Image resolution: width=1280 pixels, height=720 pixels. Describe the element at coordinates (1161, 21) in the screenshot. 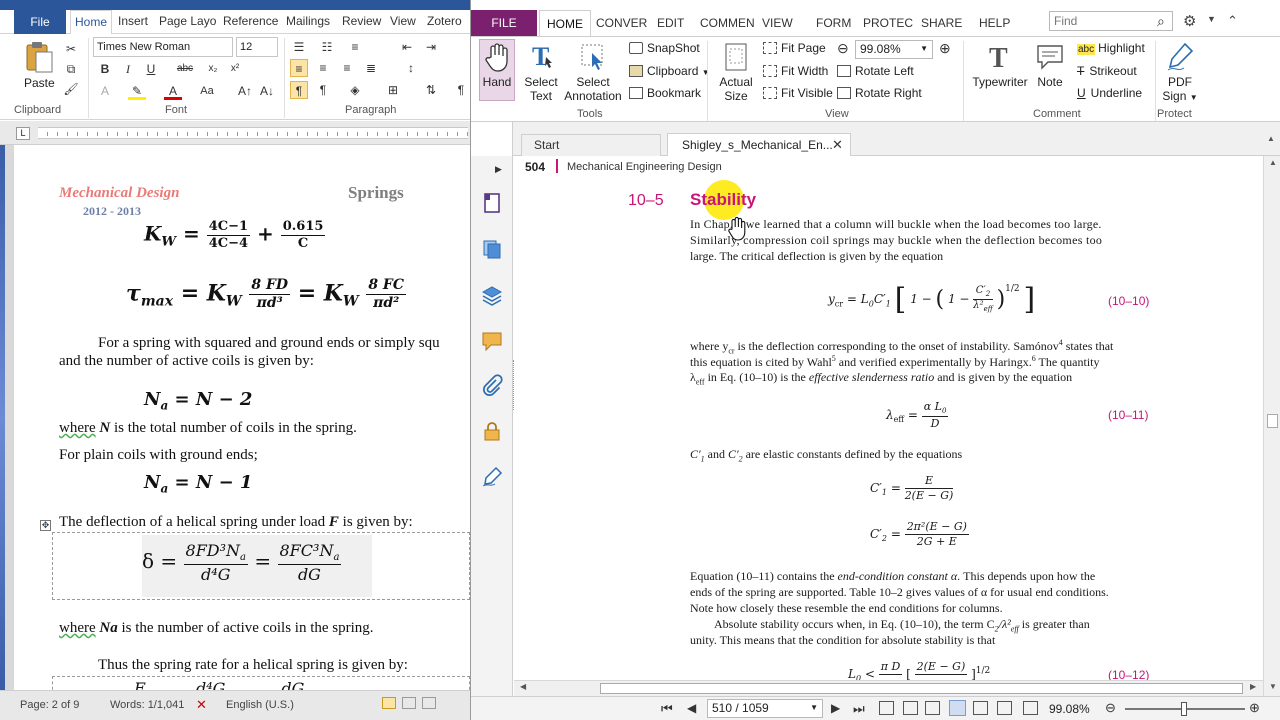

I see `search-icon: ⌕` at that location.